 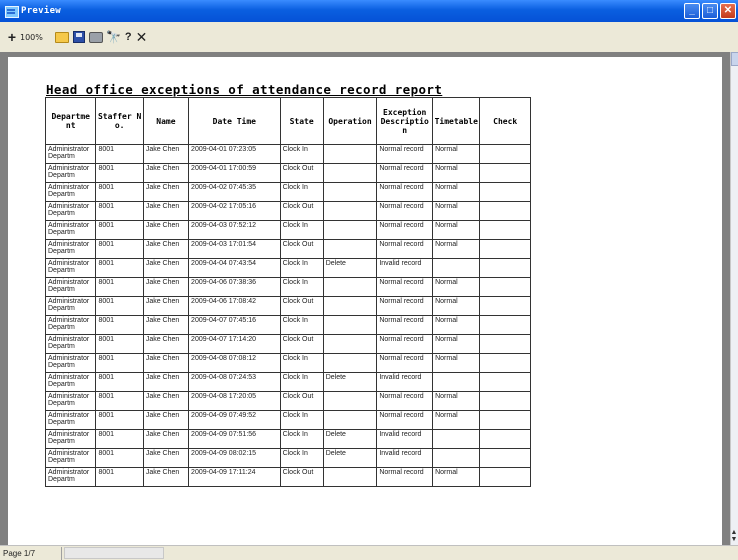 What do you see at coordinates (234, 287) in the screenshot?
I see `date-time-cell: 2009-04-06 07:38:36` at bounding box center [234, 287].